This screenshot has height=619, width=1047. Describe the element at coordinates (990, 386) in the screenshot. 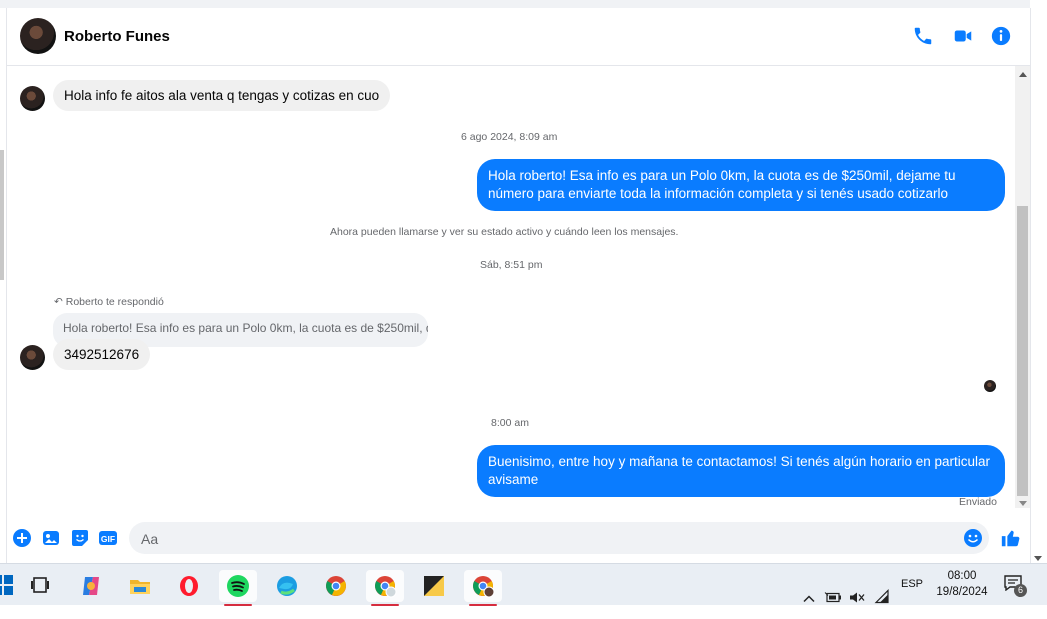

I see `seen-avatar` at that location.